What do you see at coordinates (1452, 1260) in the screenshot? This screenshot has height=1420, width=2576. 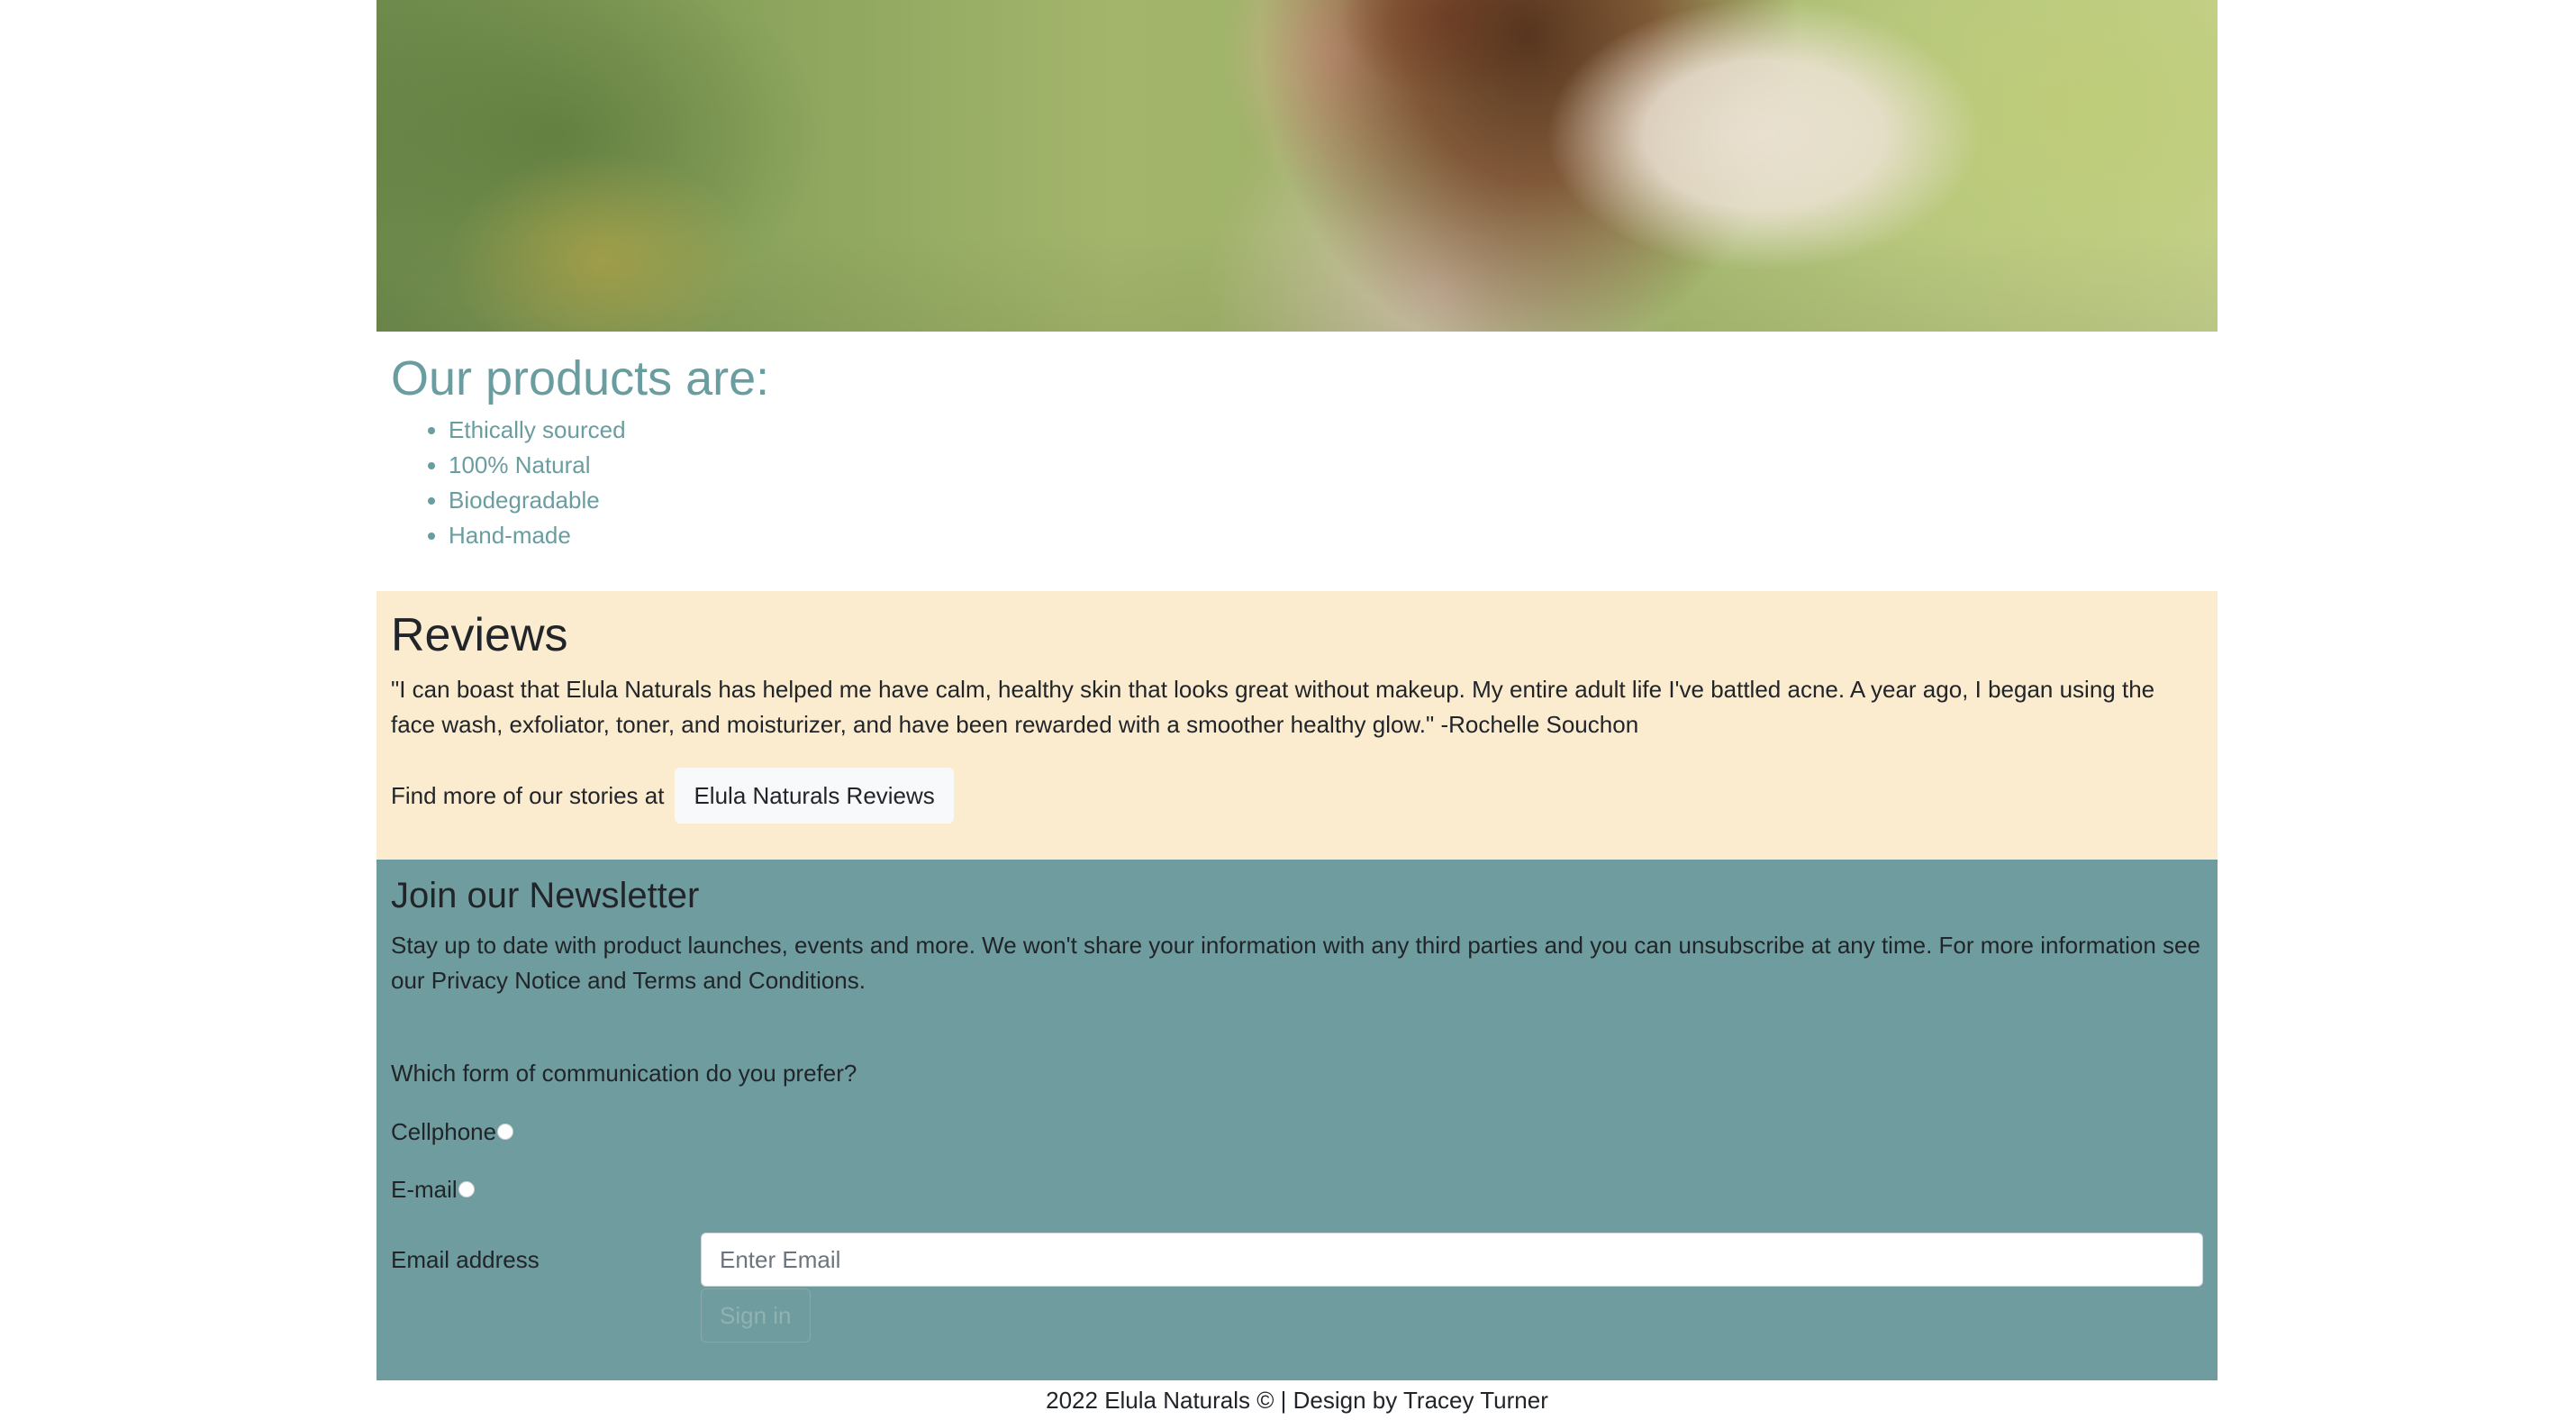 I see `email-field` at bounding box center [1452, 1260].